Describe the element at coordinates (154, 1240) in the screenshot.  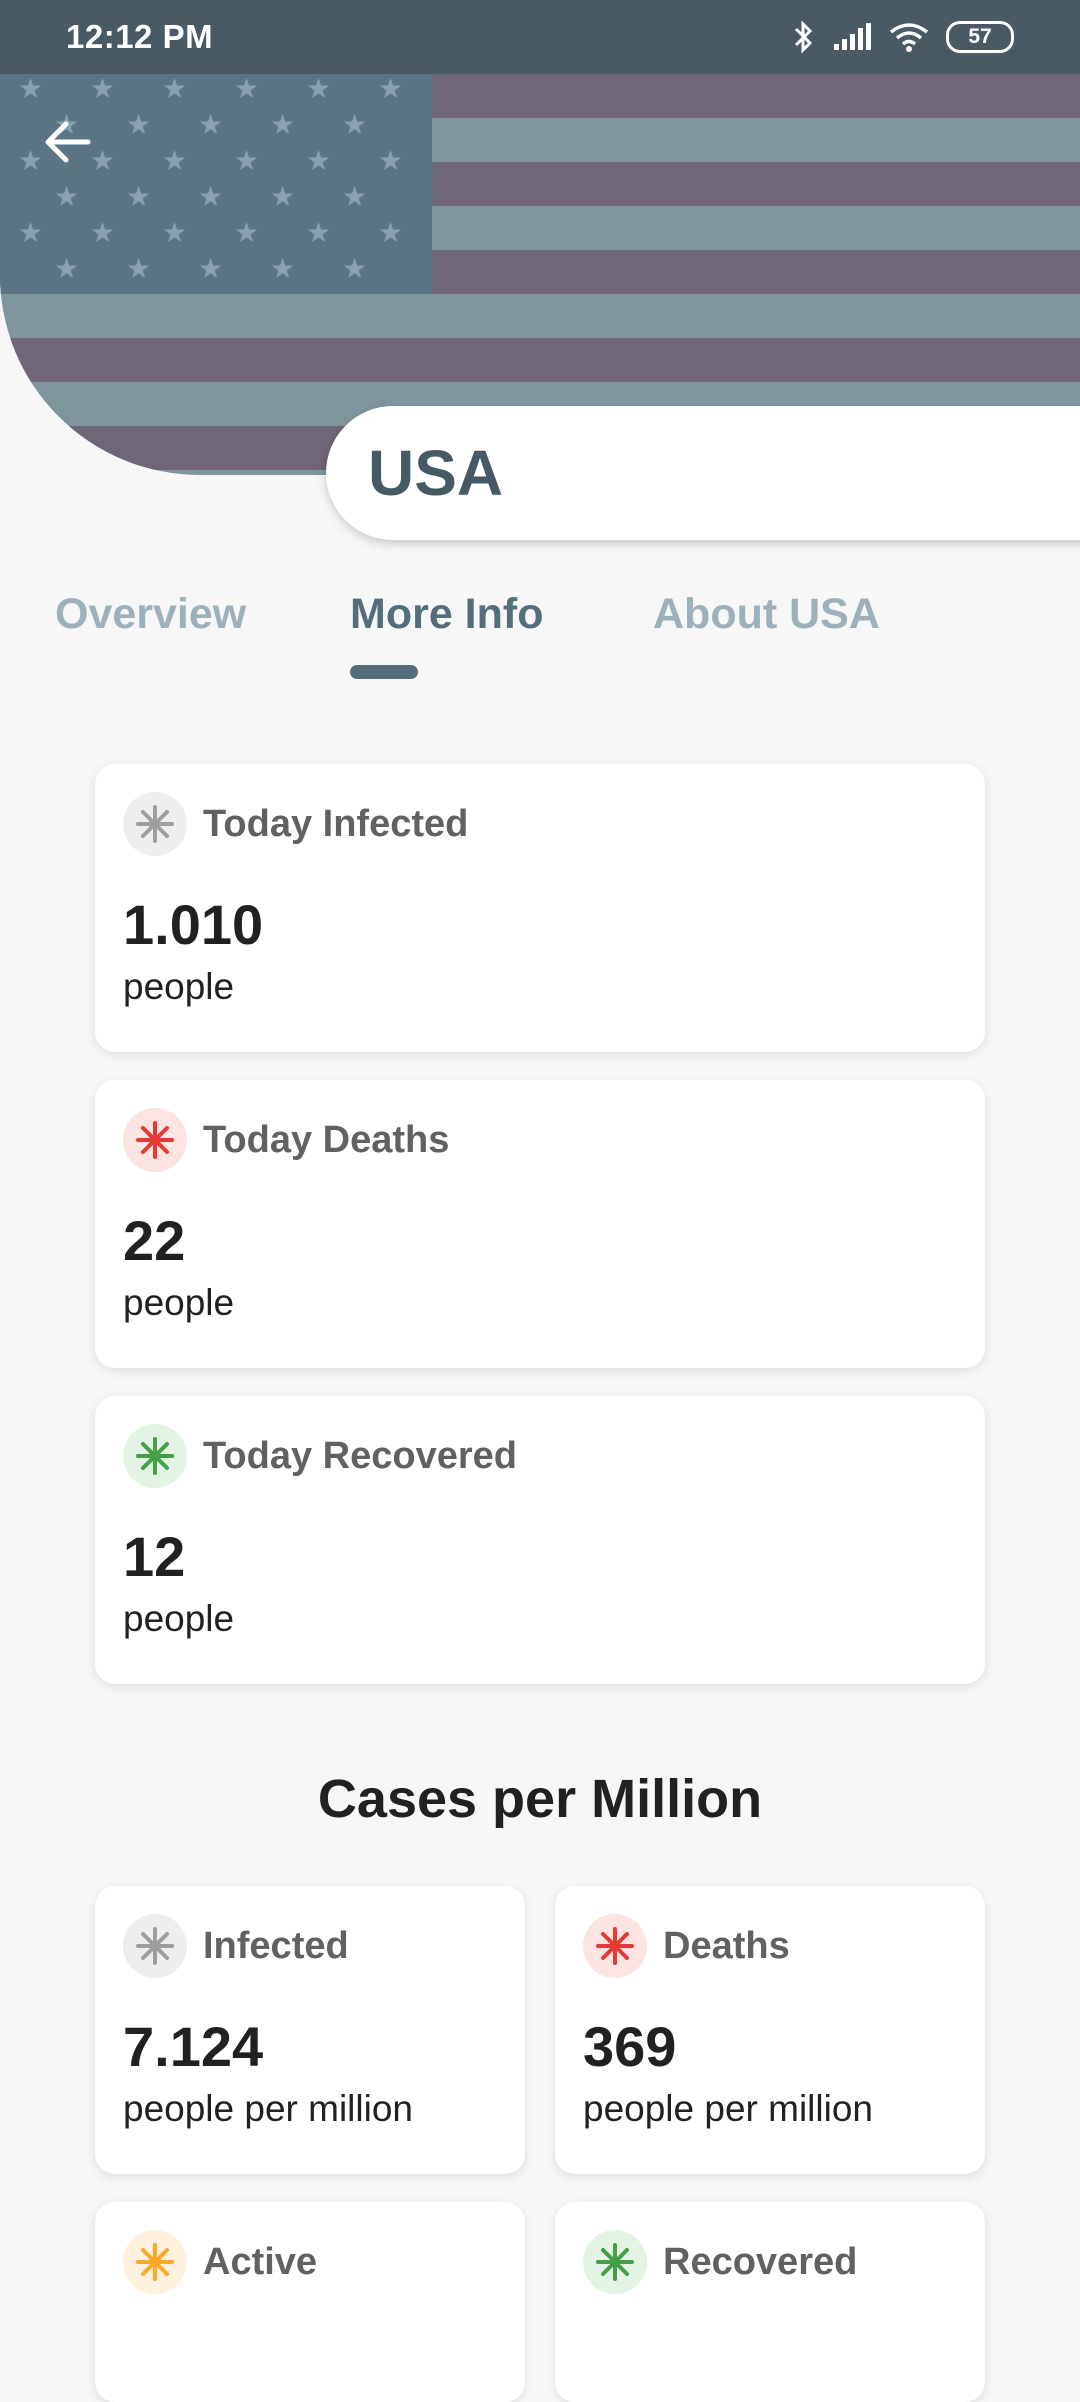
I see `card-value: 22` at that location.